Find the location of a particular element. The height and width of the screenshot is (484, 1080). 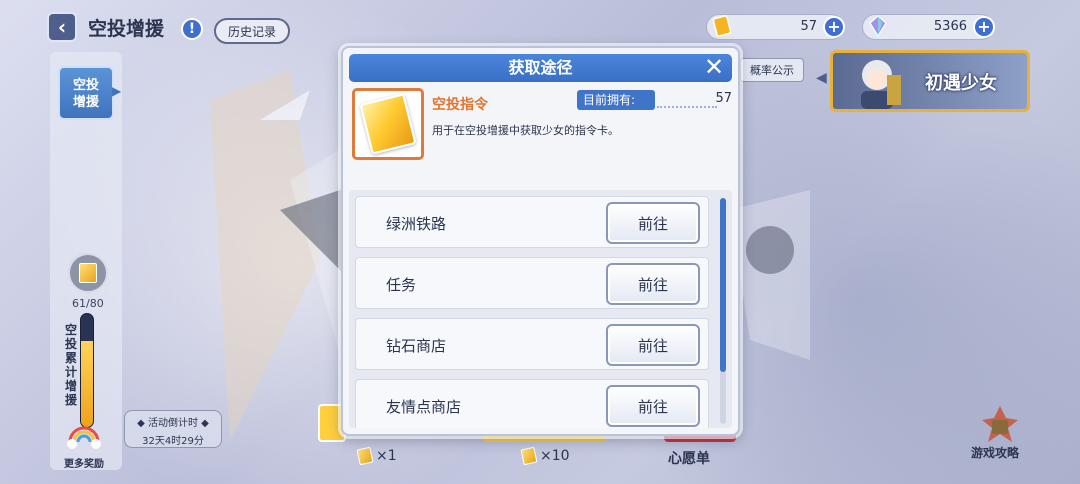

page-title: 空投增援 is located at coordinates (126, 29).